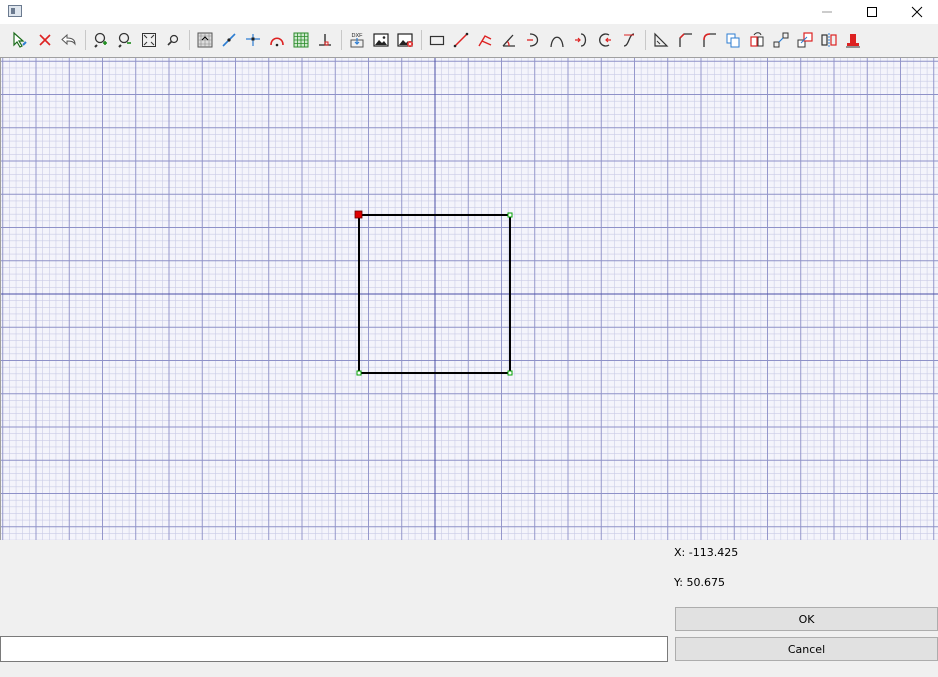  I want to click on command-input, so click(334, 649).